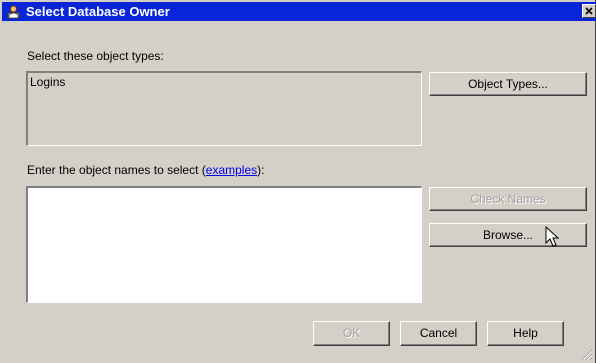 The height and width of the screenshot is (363, 596). I want to click on dialog-title: Select Database Owner, so click(98, 11).